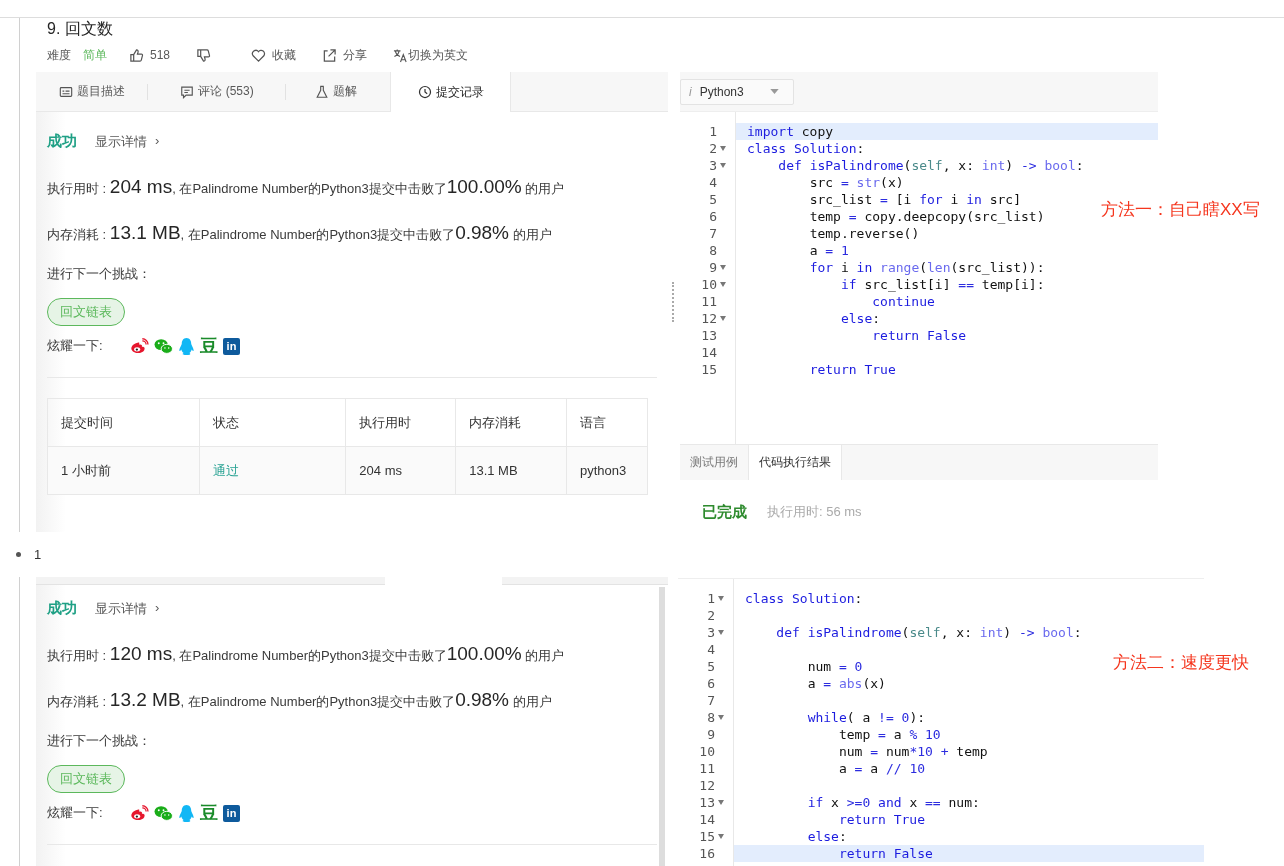 Image resolution: width=1284 pixels, height=866 pixels. Describe the element at coordinates (431, 55) in the screenshot. I see `switch-language-button: 切换为英文` at that location.